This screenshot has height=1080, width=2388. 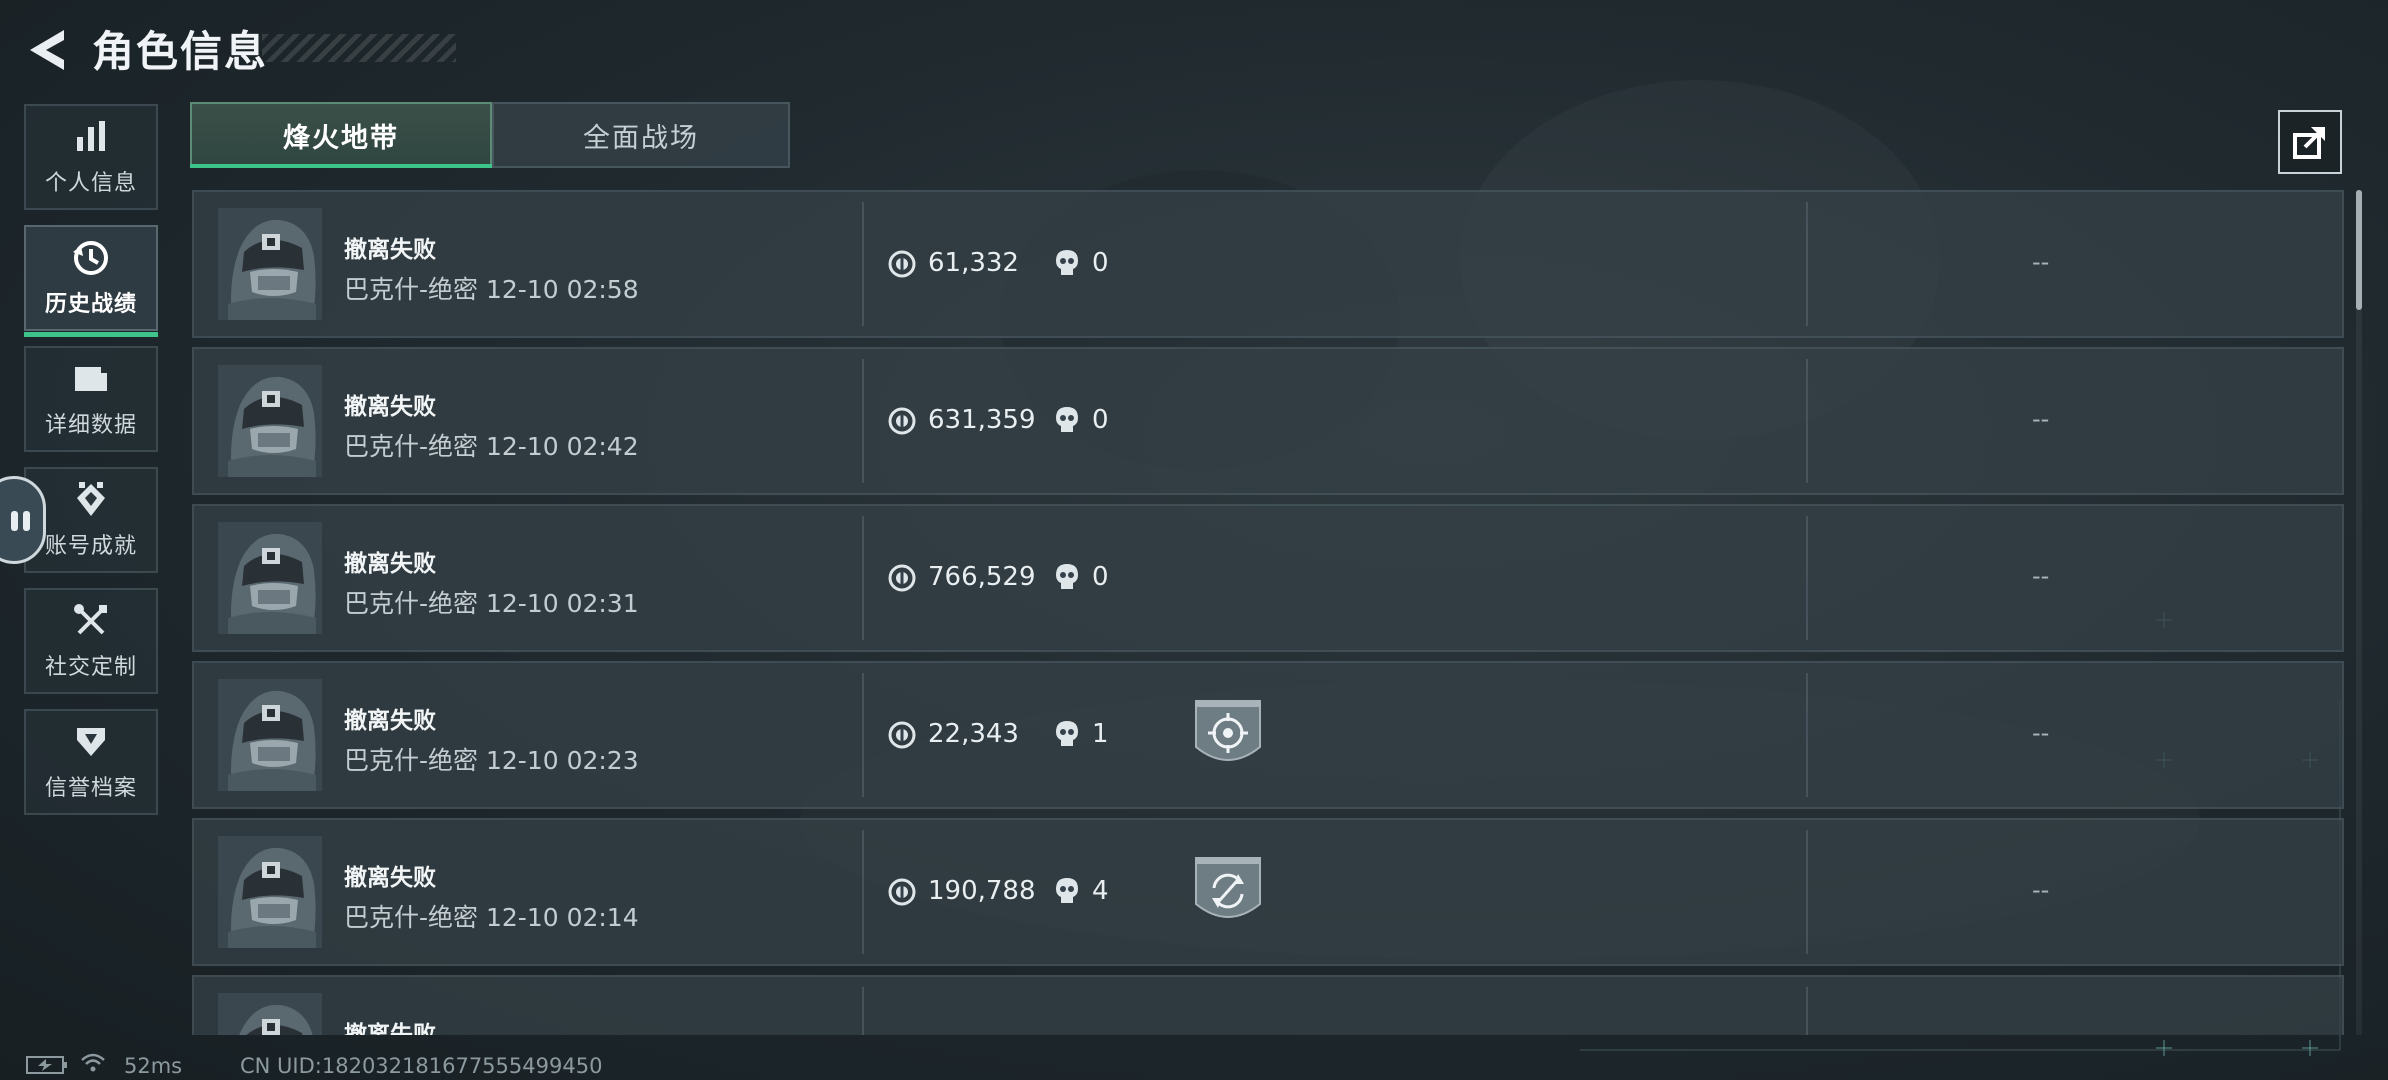 I want to click on status-footer: 52ms CN UID:182032181677555499450, so click(x=1194, y=1060).